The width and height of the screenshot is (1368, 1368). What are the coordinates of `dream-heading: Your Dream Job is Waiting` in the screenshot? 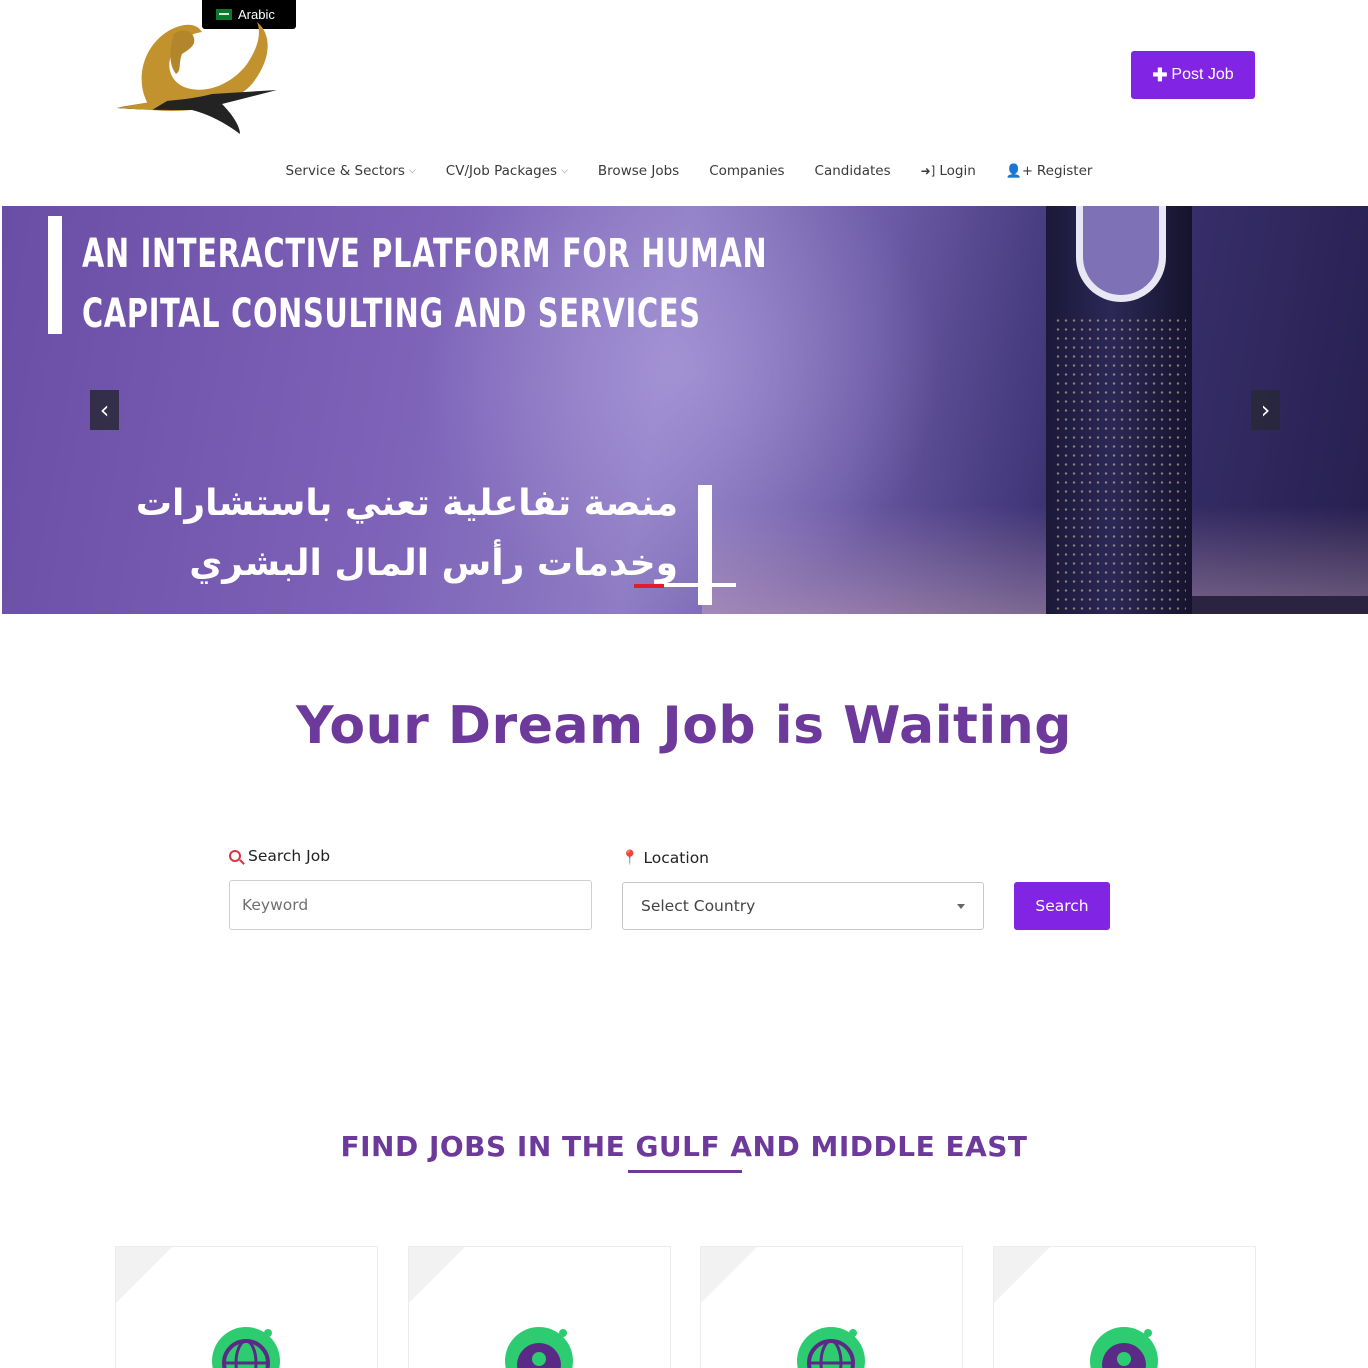 It's located at (684, 726).